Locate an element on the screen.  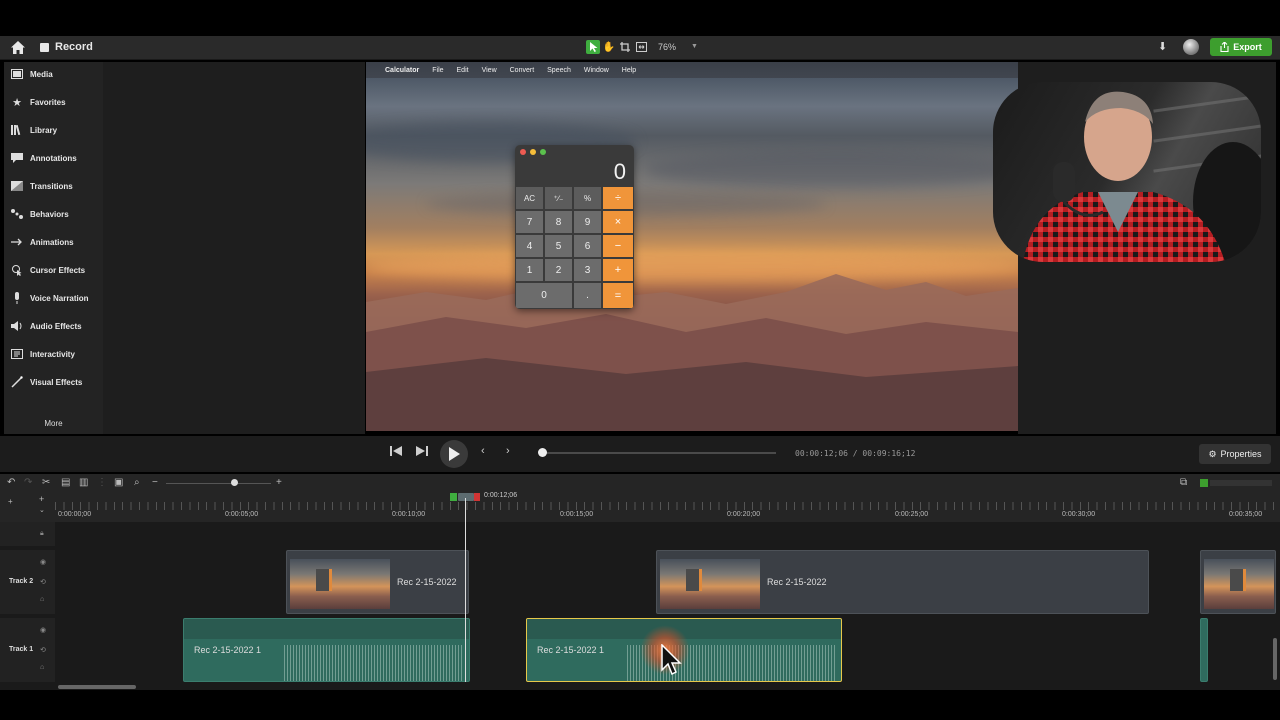
chevron-down-icon: ⌄ is located at coordinates (42, 510).